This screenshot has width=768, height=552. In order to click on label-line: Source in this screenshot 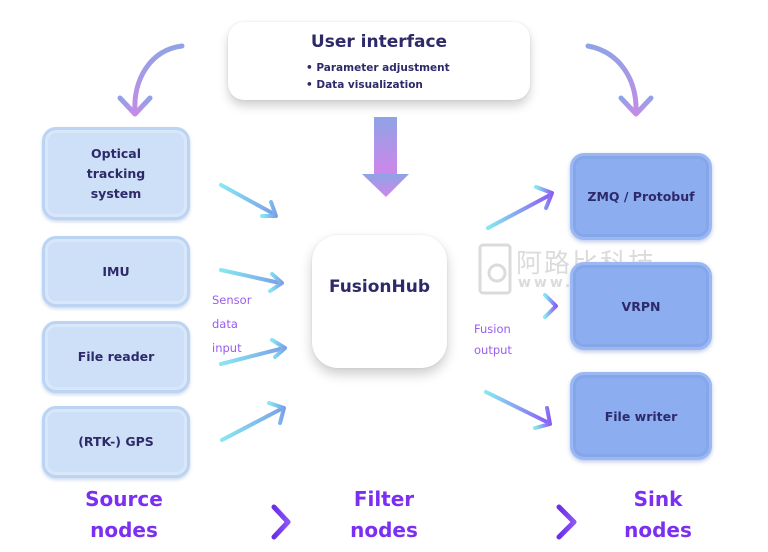, I will do `click(124, 499)`.